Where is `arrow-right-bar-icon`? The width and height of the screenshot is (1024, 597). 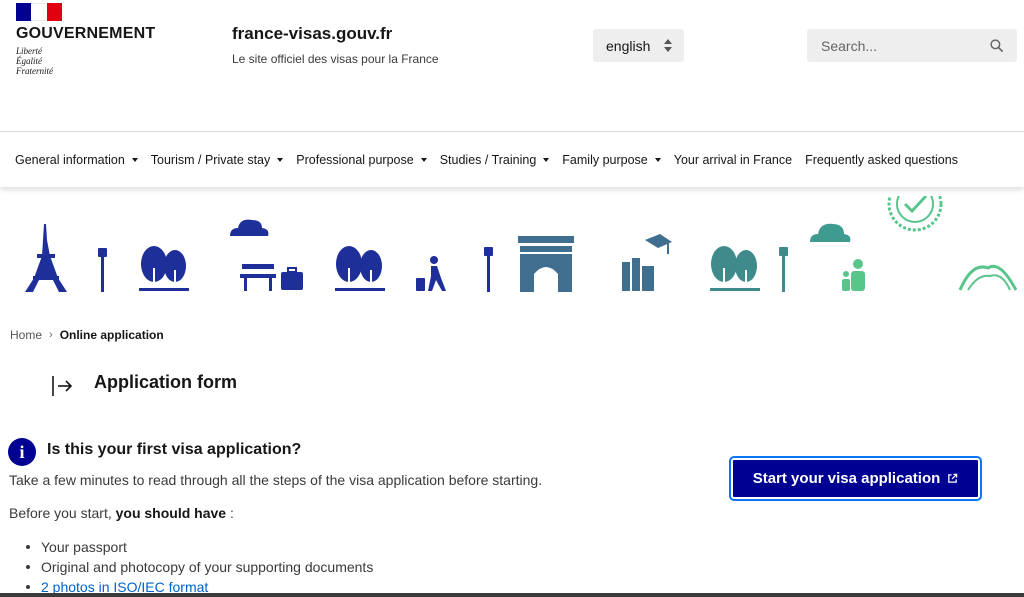
arrow-right-bar-icon is located at coordinates (62, 386).